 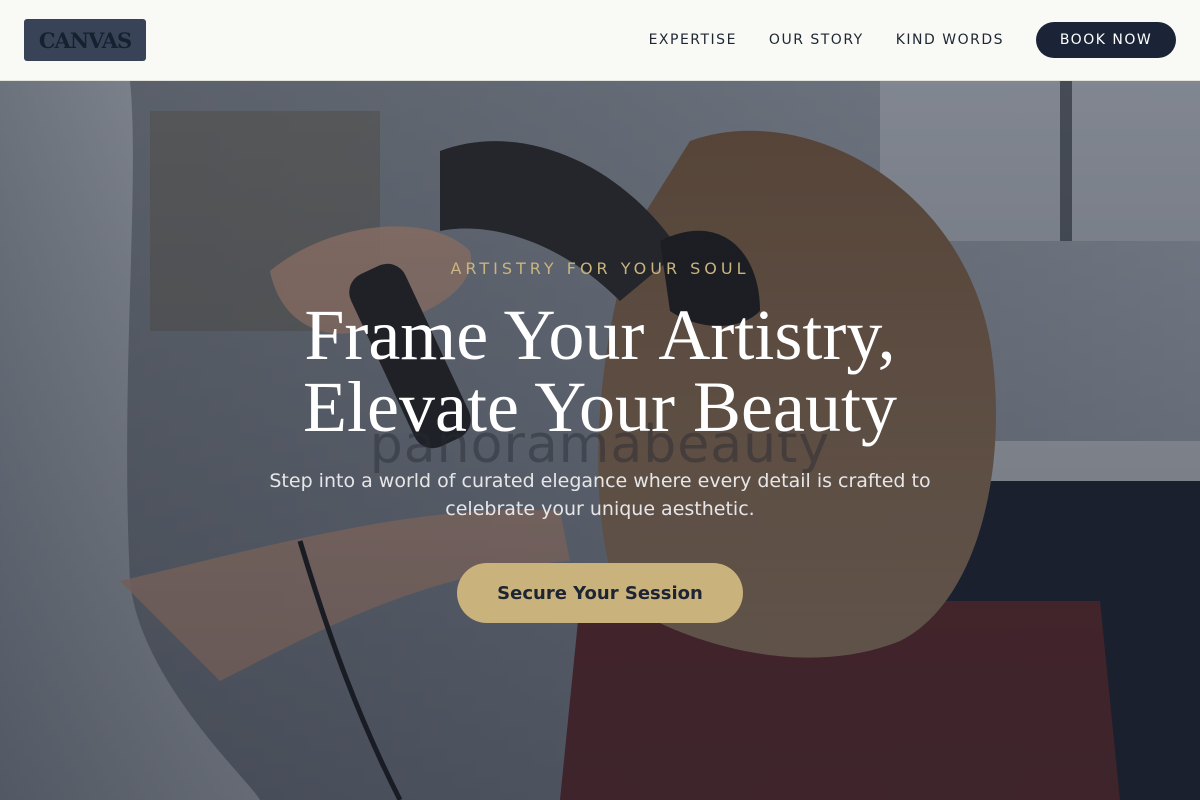 I want to click on secure-session-button: Secure Your Session, so click(x=600, y=593).